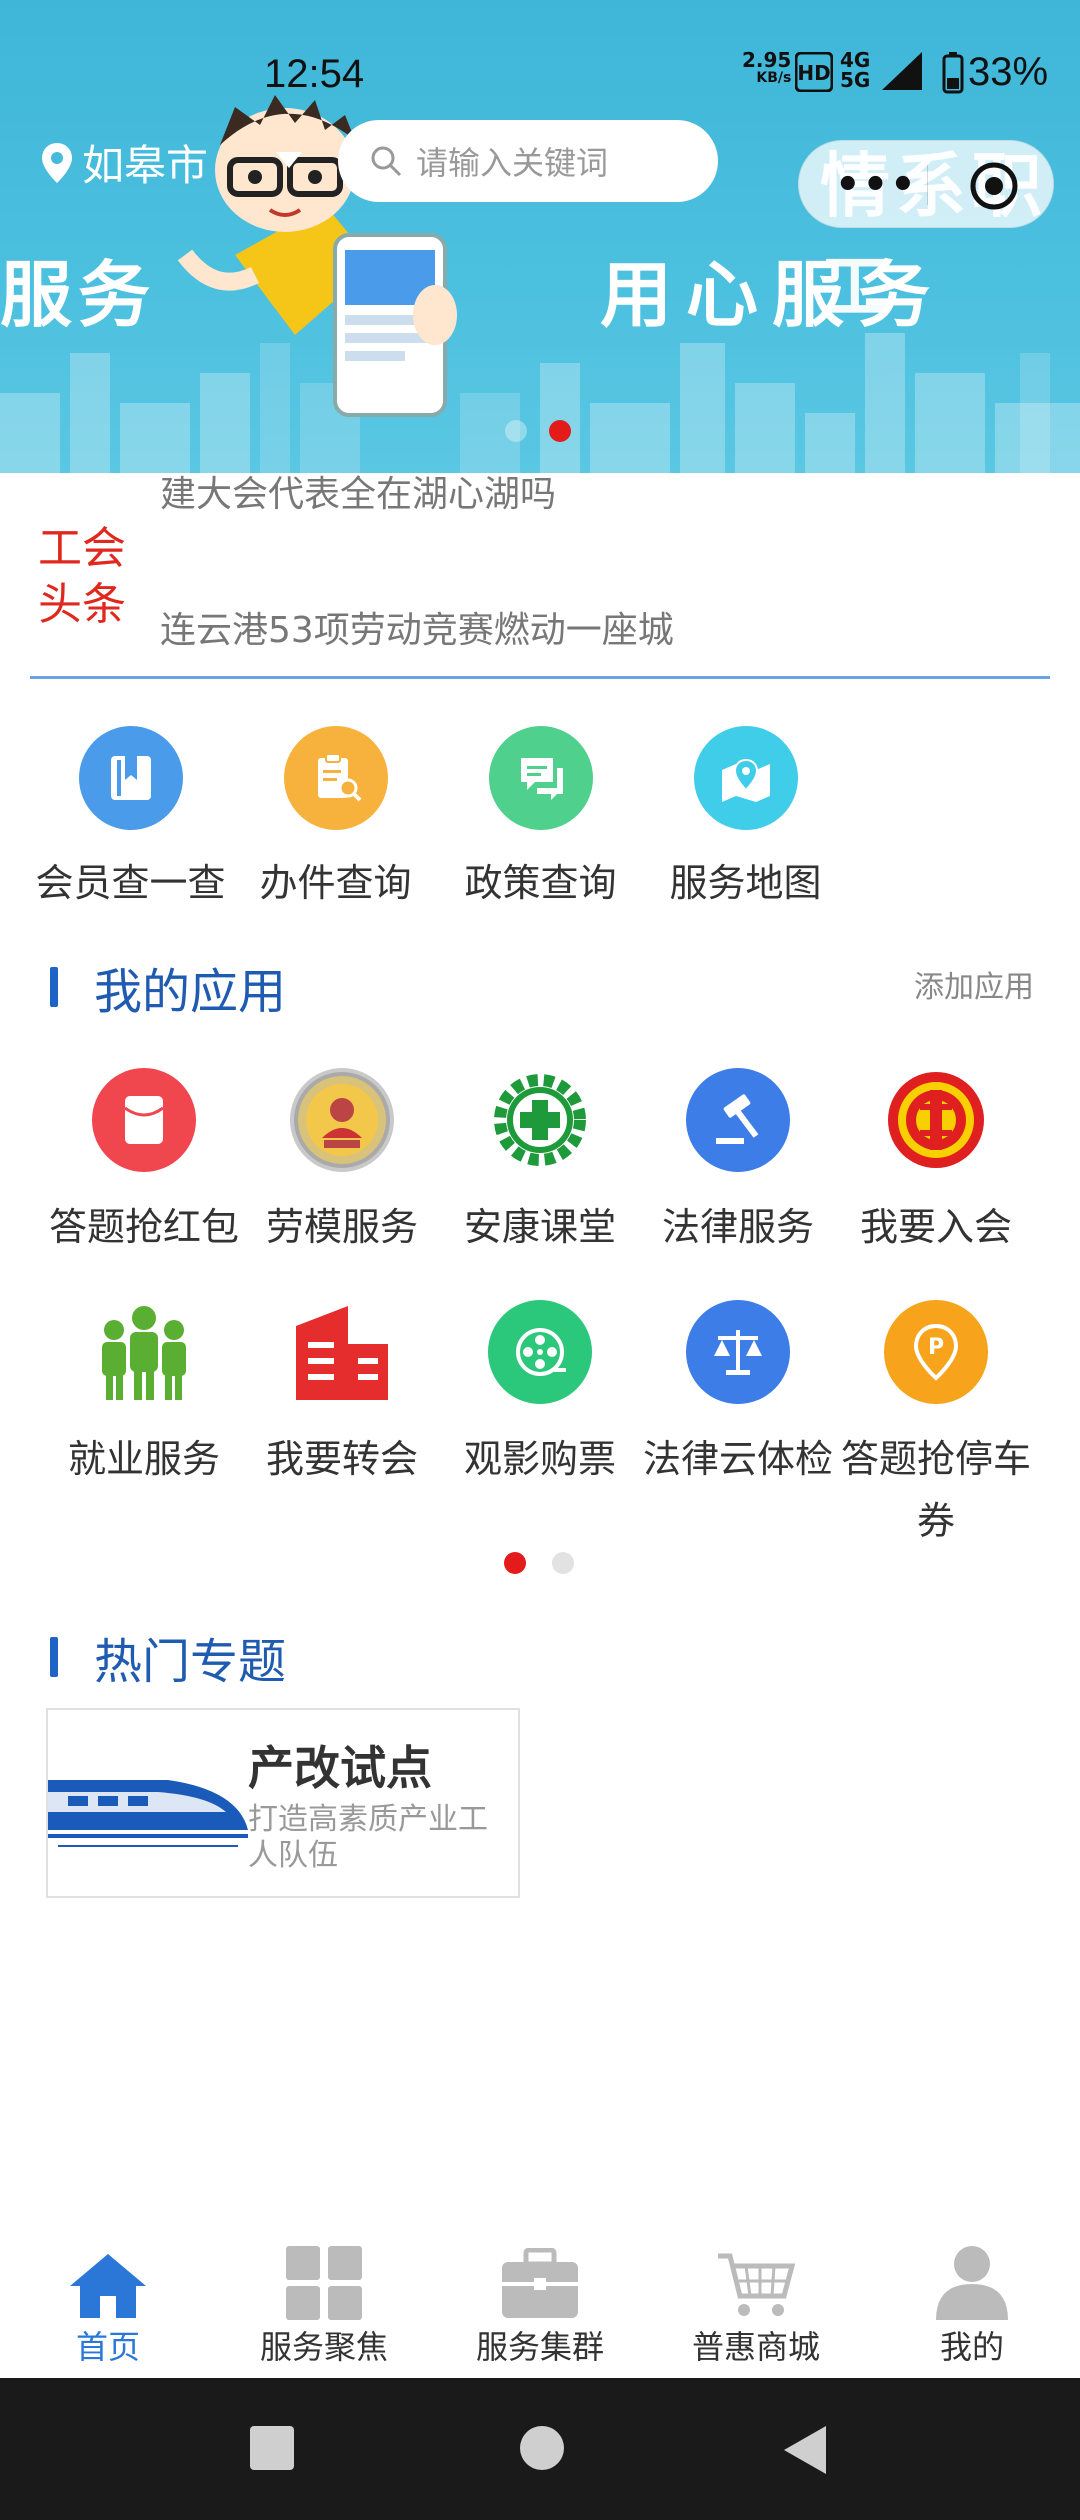 The height and width of the screenshot is (2520, 1080). What do you see at coordinates (130, 883) in the screenshot?
I see `quick-member-query-label: 会员查一查` at bounding box center [130, 883].